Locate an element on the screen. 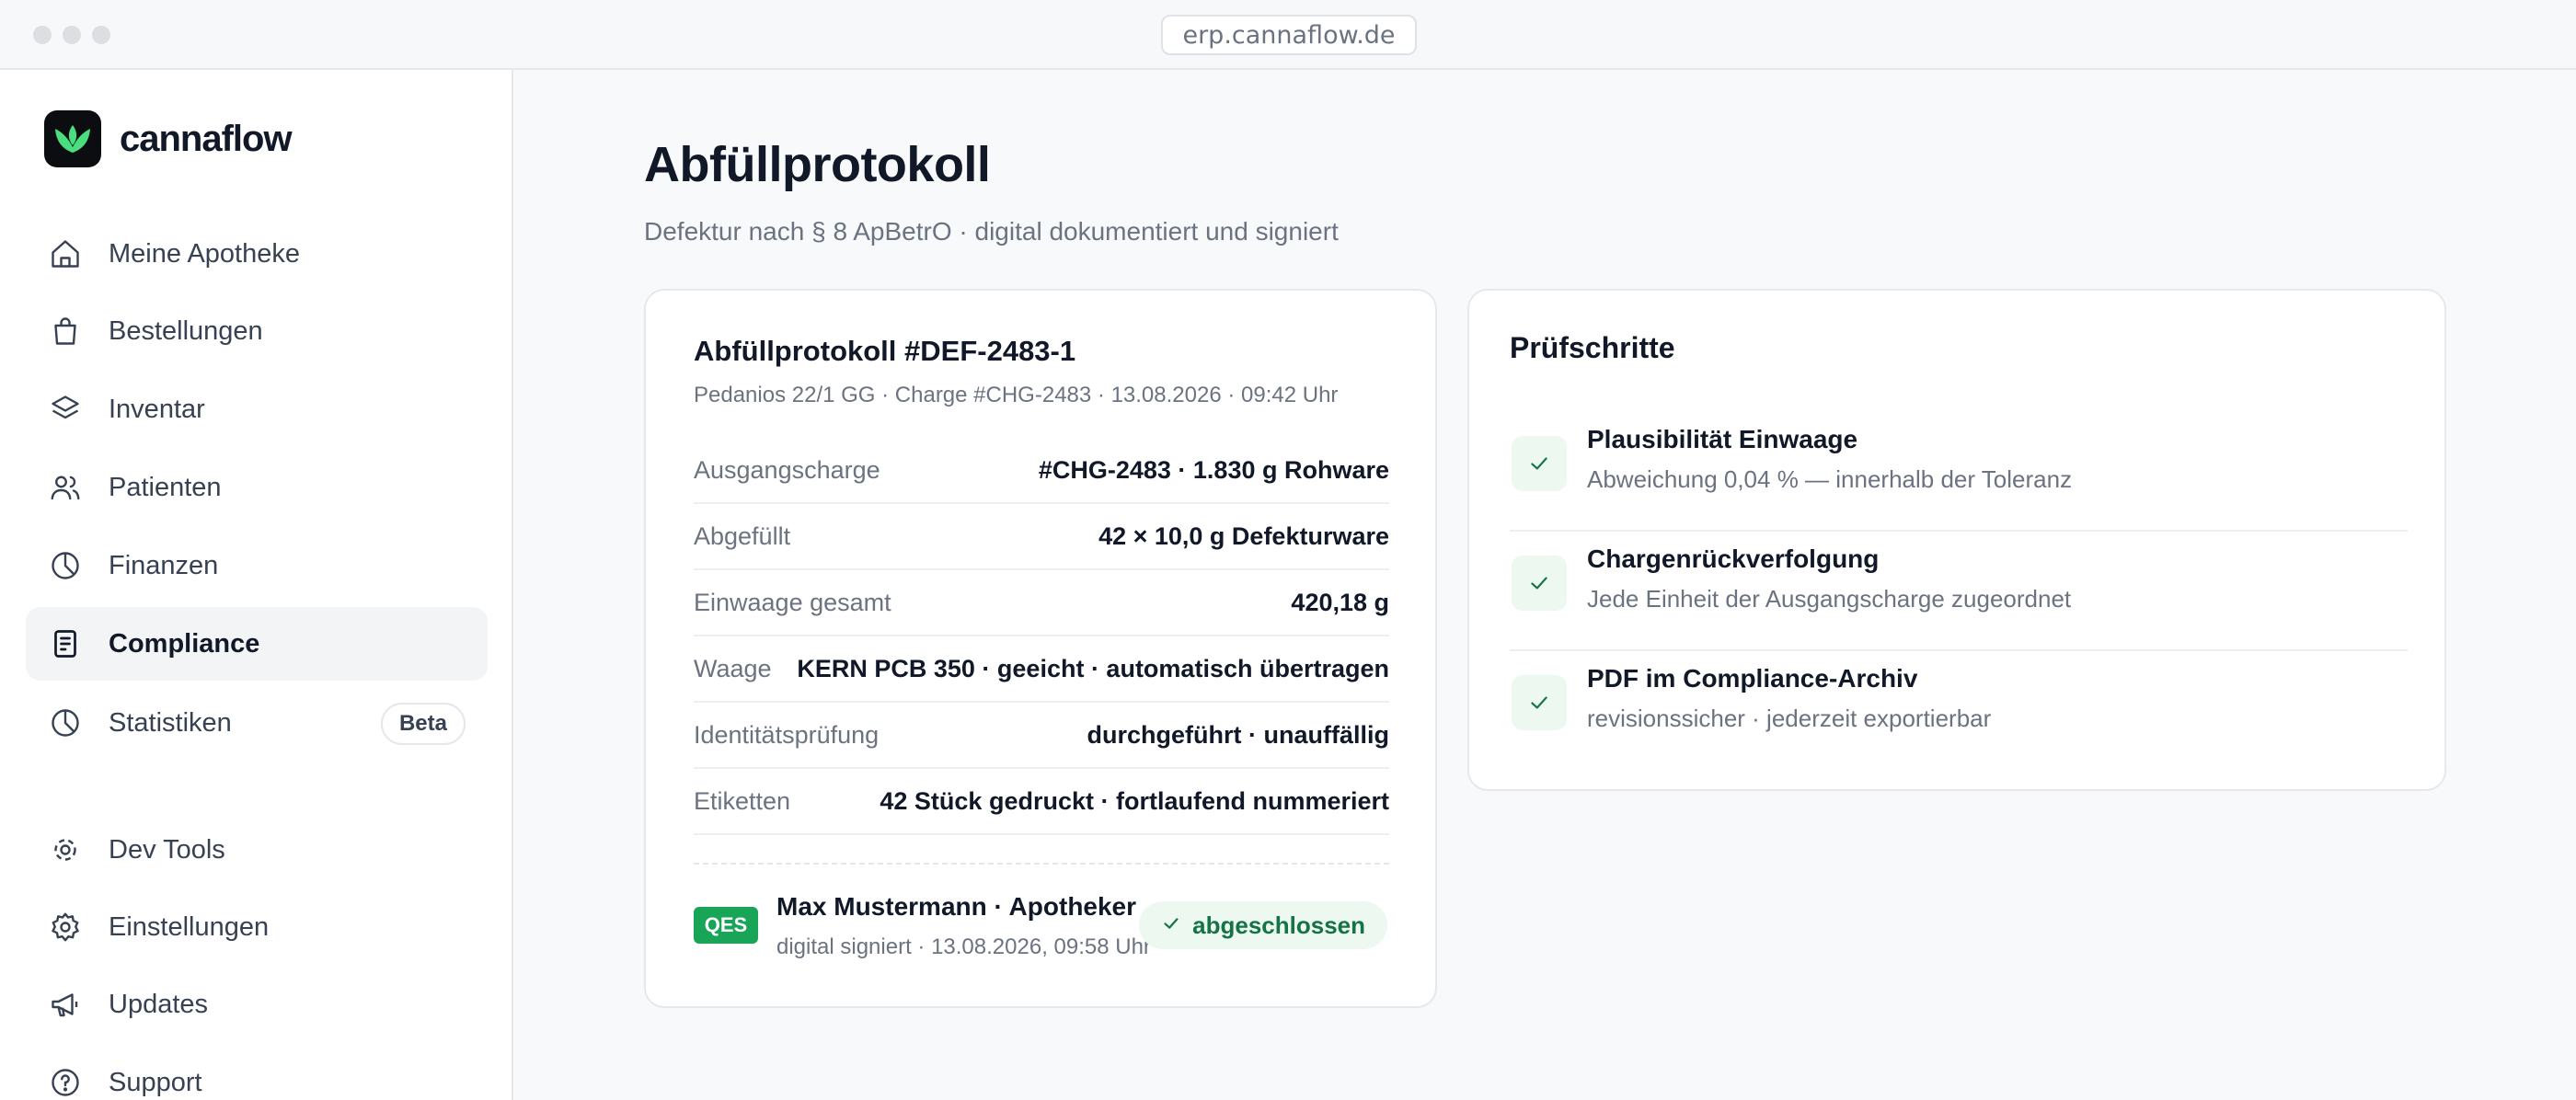 The height and width of the screenshot is (1100, 2576). browser-toolbar: erp.cannaflow.de is located at coordinates (1288, 35).